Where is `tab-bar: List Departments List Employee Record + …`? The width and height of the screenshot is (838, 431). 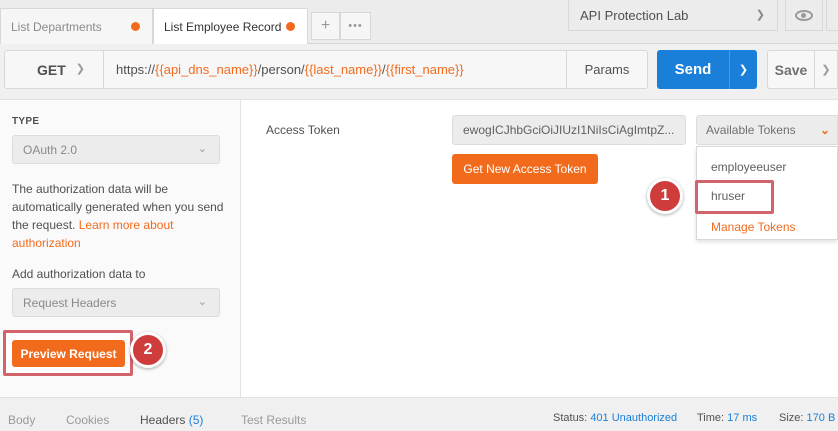 tab-bar: List Departments List Employee Record + … is located at coordinates (419, 22).